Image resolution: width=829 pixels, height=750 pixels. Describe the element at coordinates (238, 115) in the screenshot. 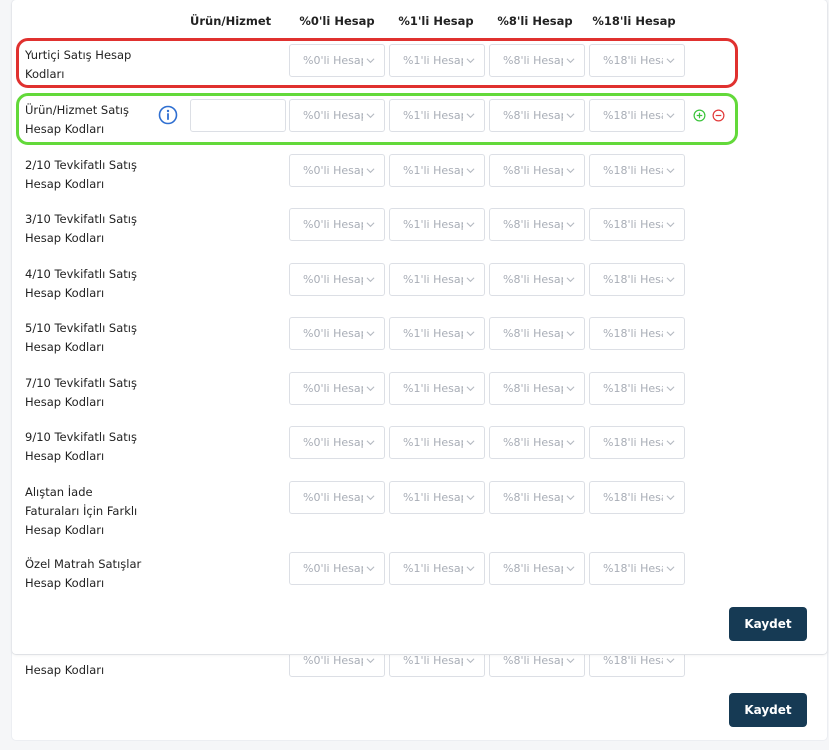

I see `urun-hizmet-input` at that location.